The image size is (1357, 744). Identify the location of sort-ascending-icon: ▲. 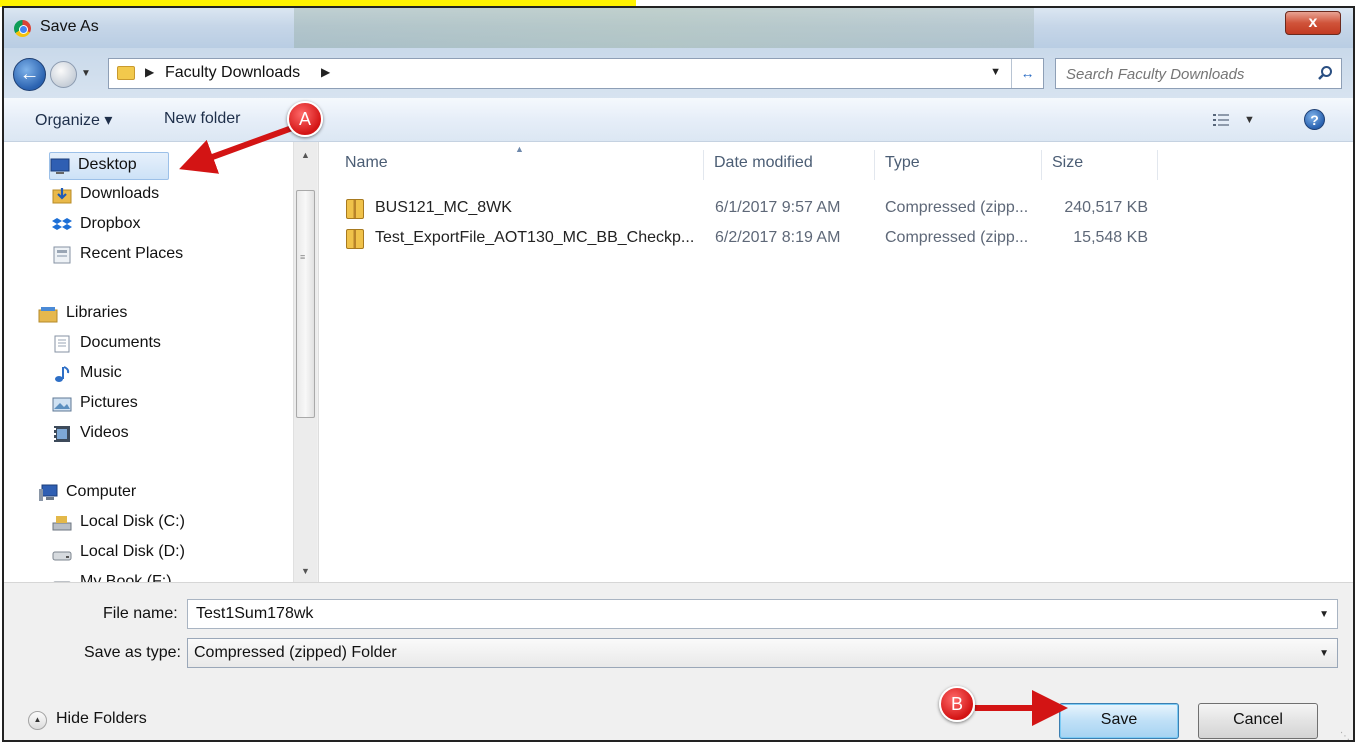
(519, 149).